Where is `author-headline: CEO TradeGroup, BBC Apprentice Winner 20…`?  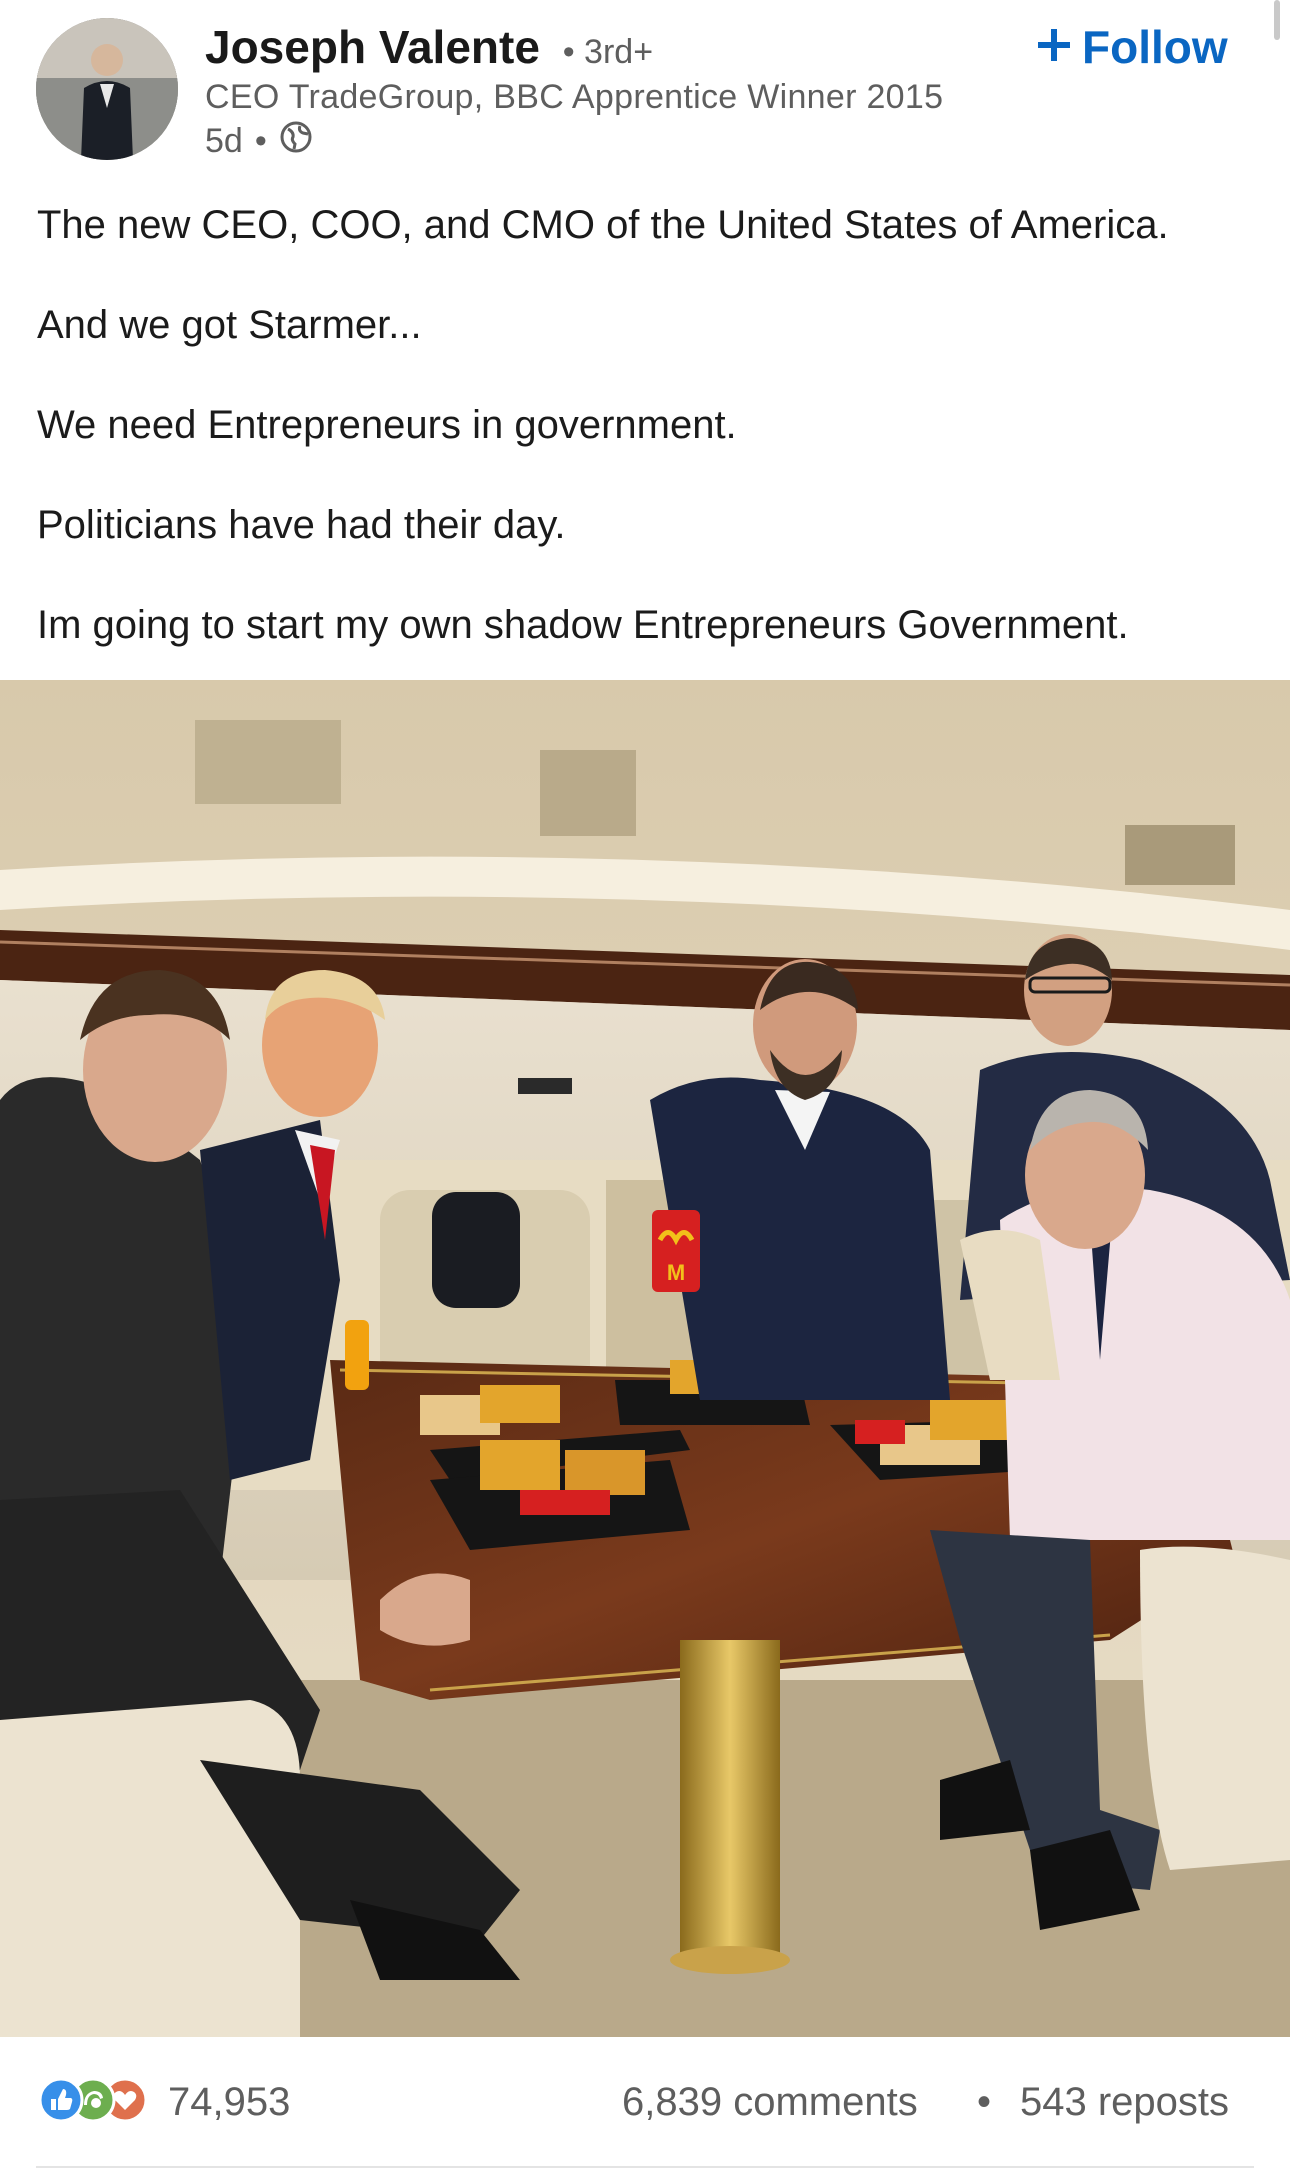
author-headline: CEO TradeGroup, BBC Apprentice Winner 20… is located at coordinates (574, 97).